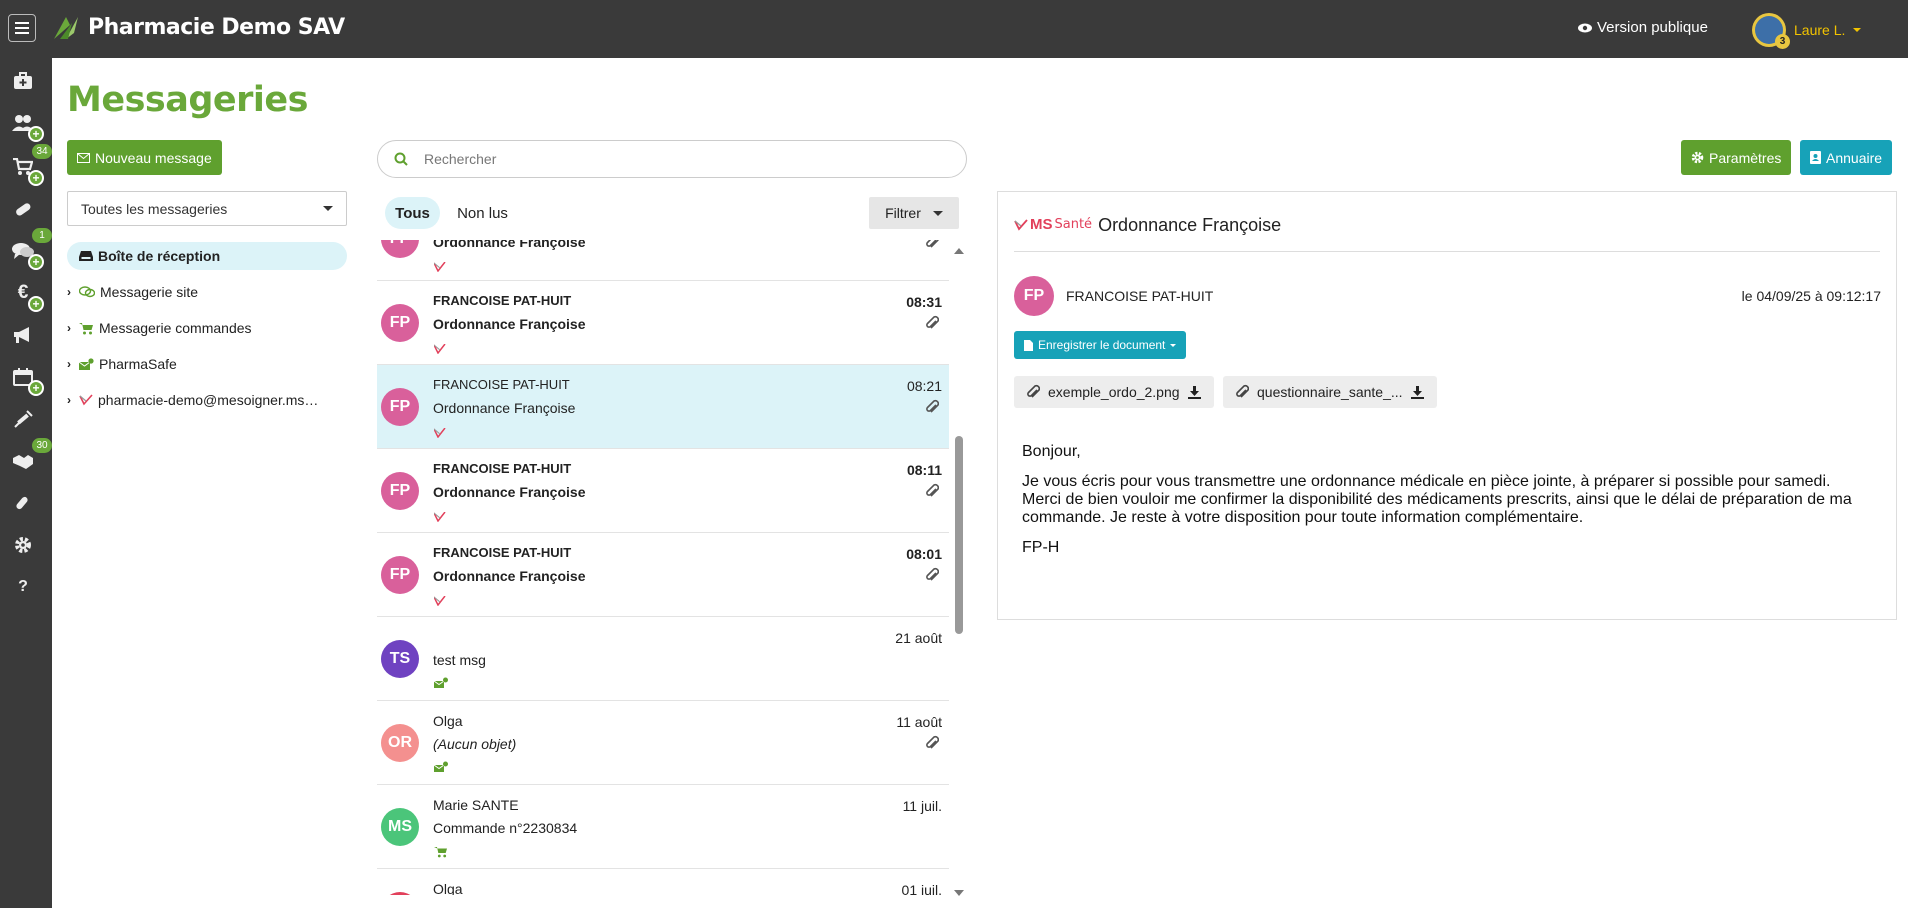 The height and width of the screenshot is (908, 1908). What do you see at coordinates (1041, 547) in the screenshot?
I see `message-signature: FP-H` at bounding box center [1041, 547].